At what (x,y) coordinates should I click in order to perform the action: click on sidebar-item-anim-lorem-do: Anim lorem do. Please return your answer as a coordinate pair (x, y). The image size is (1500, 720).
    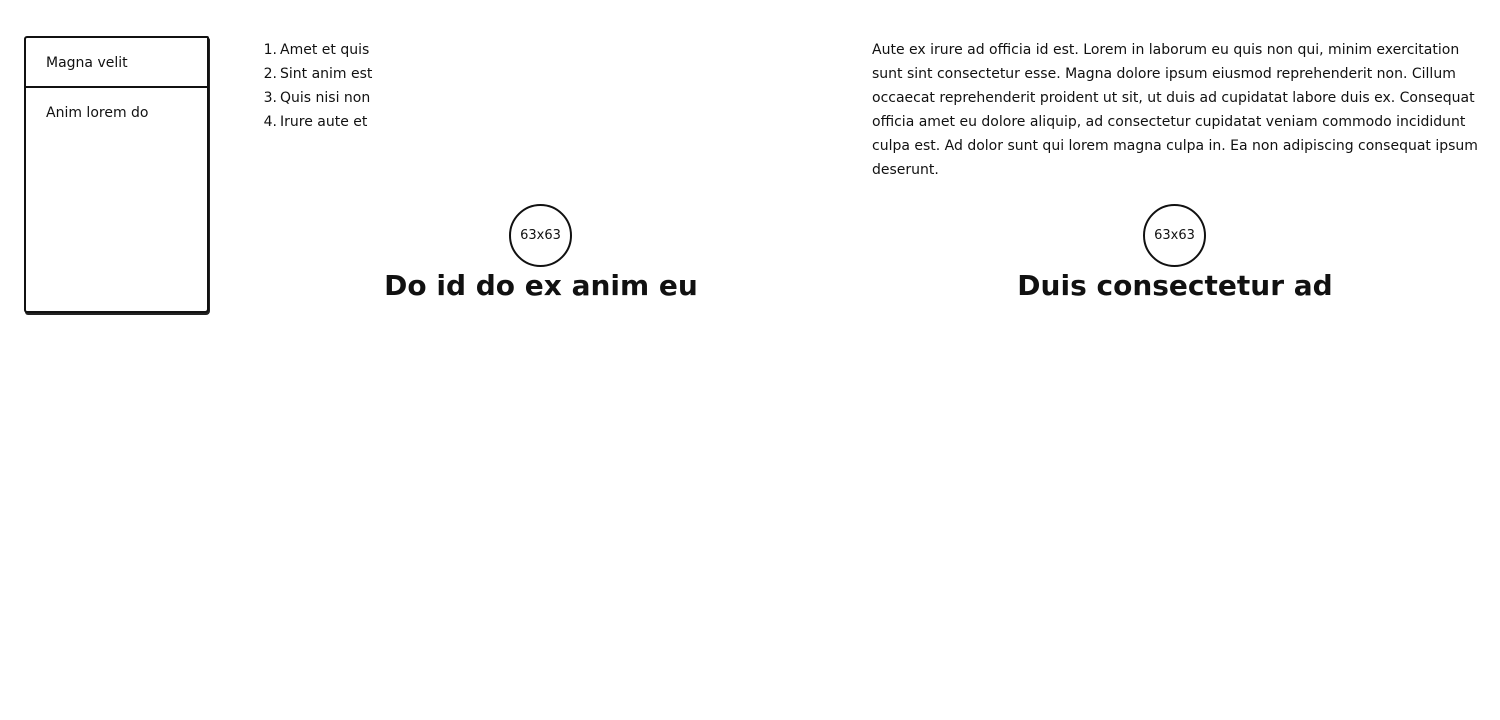
    Looking at the image, I should click on (116, 113).